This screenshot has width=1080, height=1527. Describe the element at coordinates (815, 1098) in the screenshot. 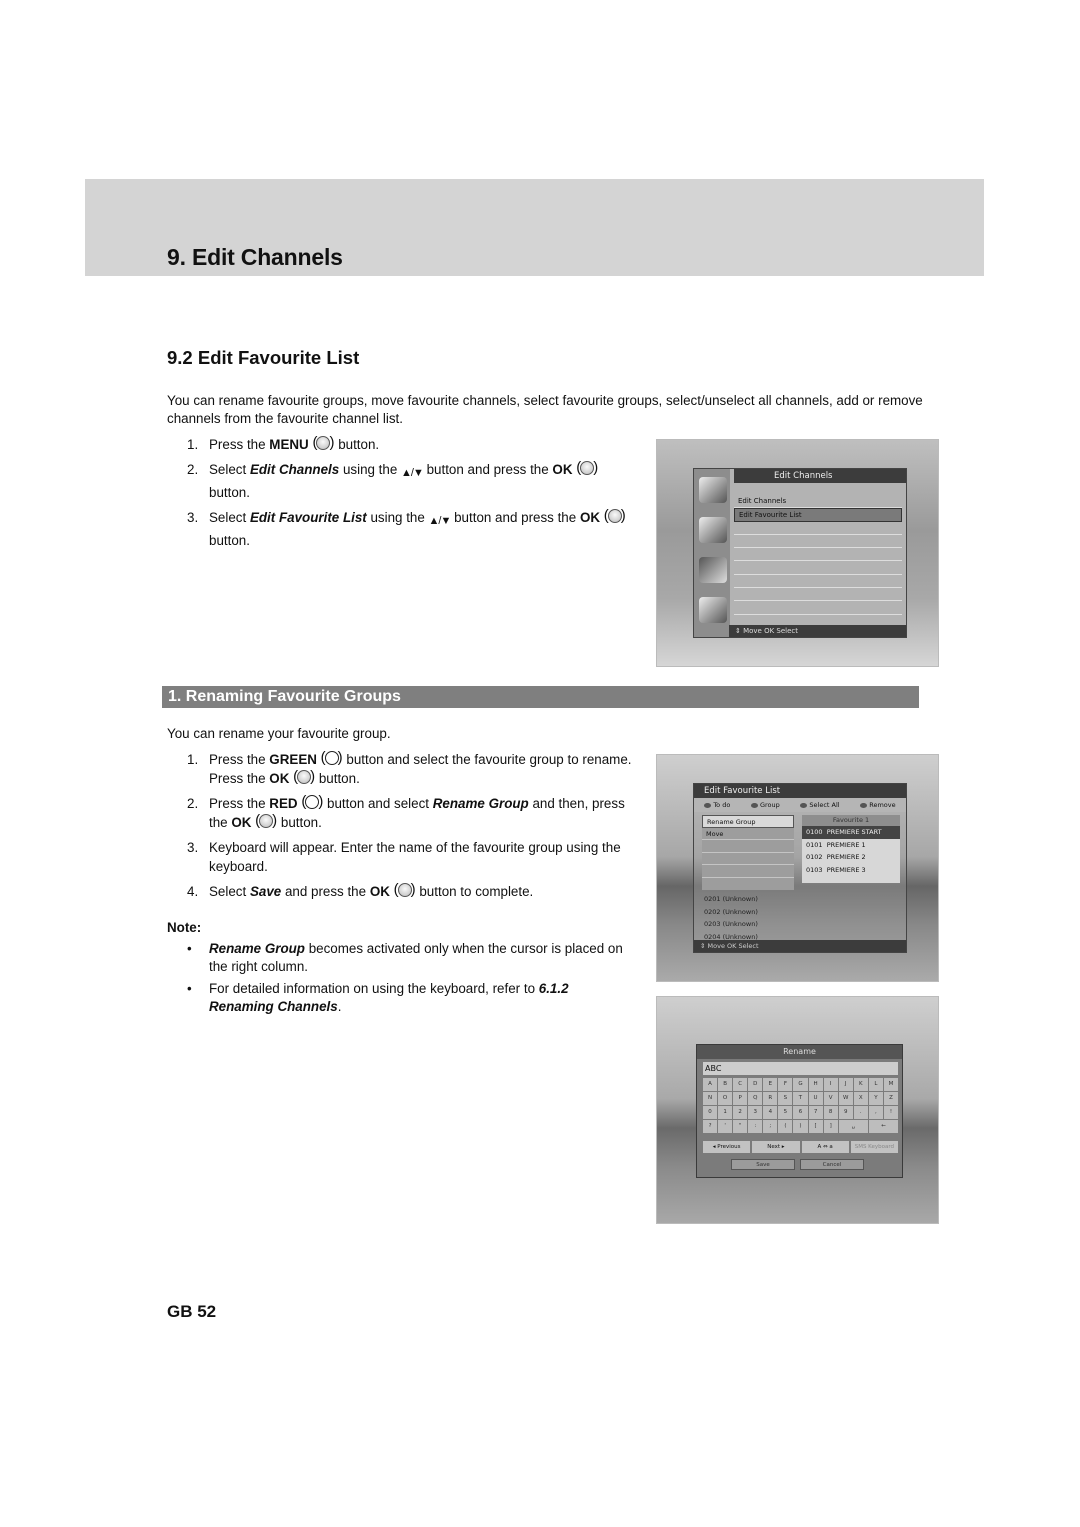

I see `keyboard-key: U` at that location.